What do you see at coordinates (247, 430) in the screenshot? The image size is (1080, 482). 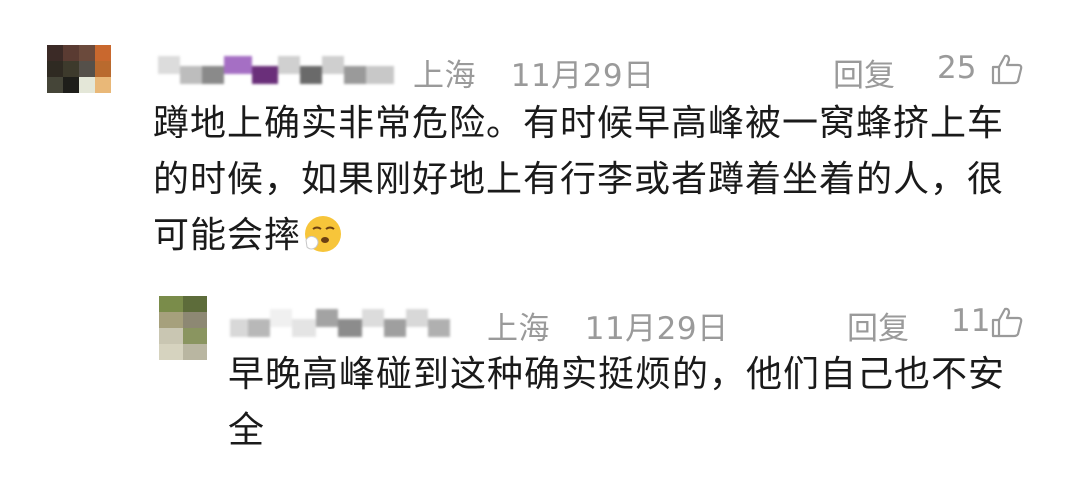 I see `comment-text-line: 全` at bounding box center [247, 430].